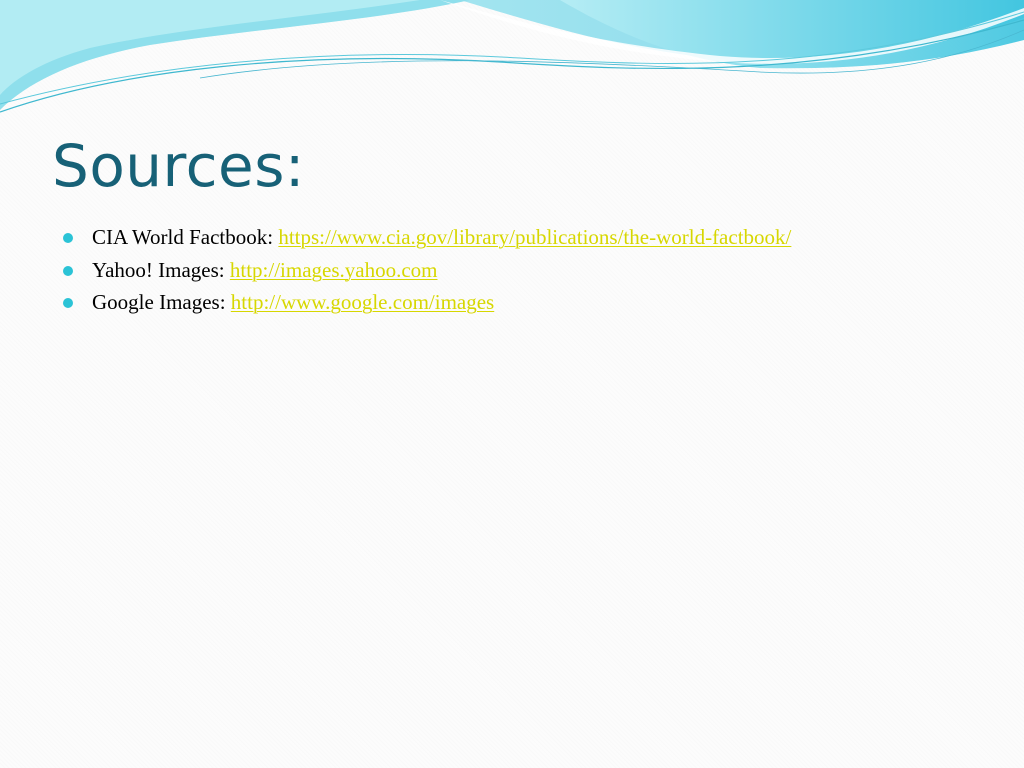 Image resolution: width=1024 pixels, height=768 pixels. I want to click on source-label: CIA World Factbook:, so click(185, 237).